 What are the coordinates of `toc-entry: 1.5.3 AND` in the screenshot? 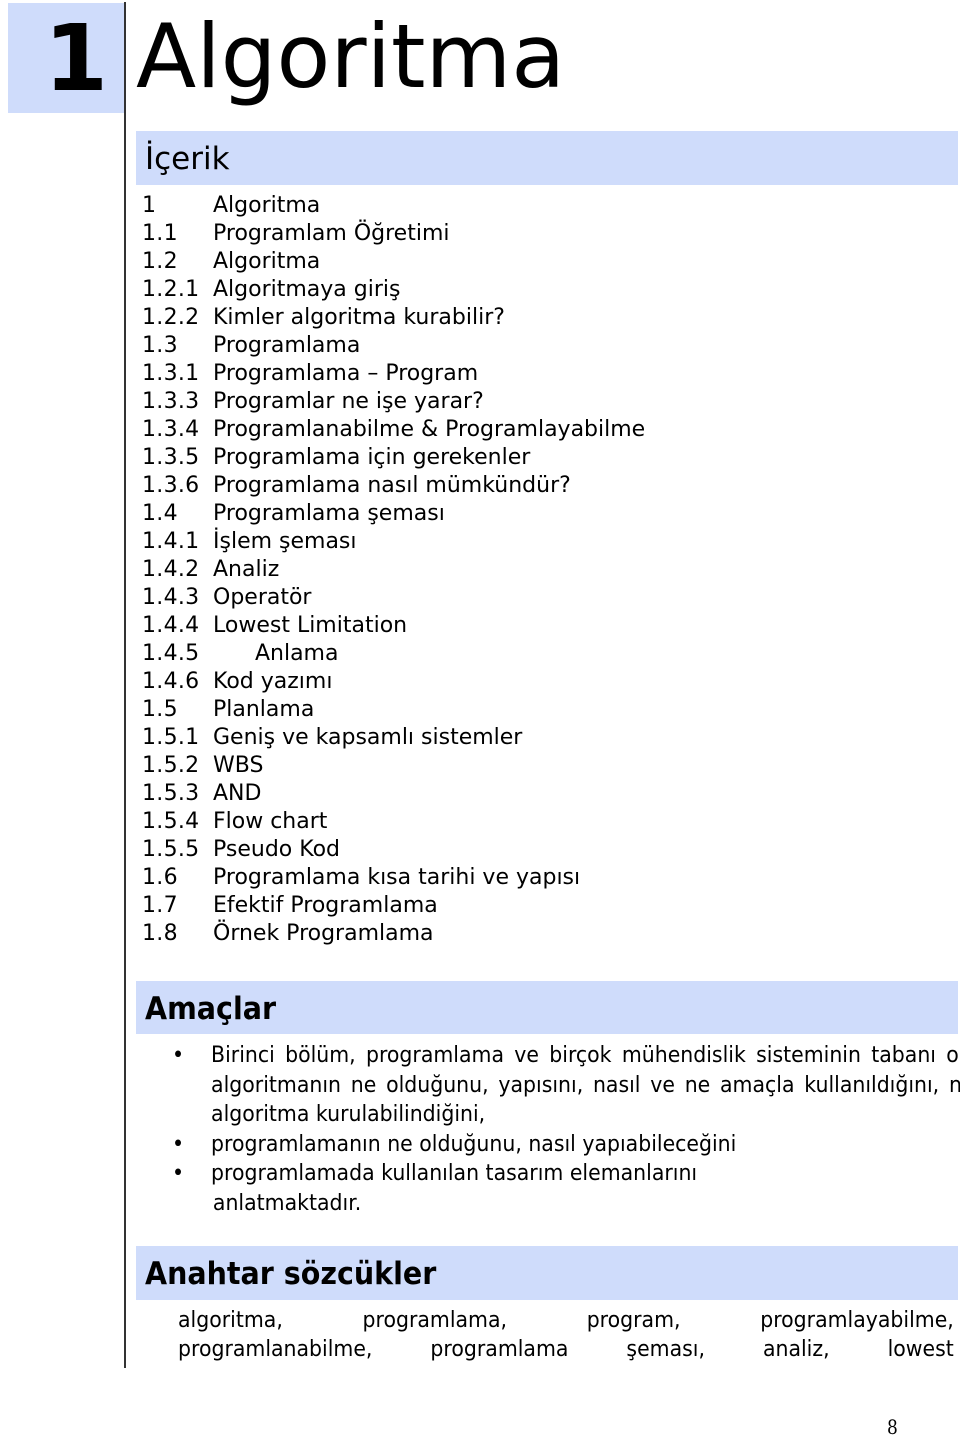 It's located at (393, 794).